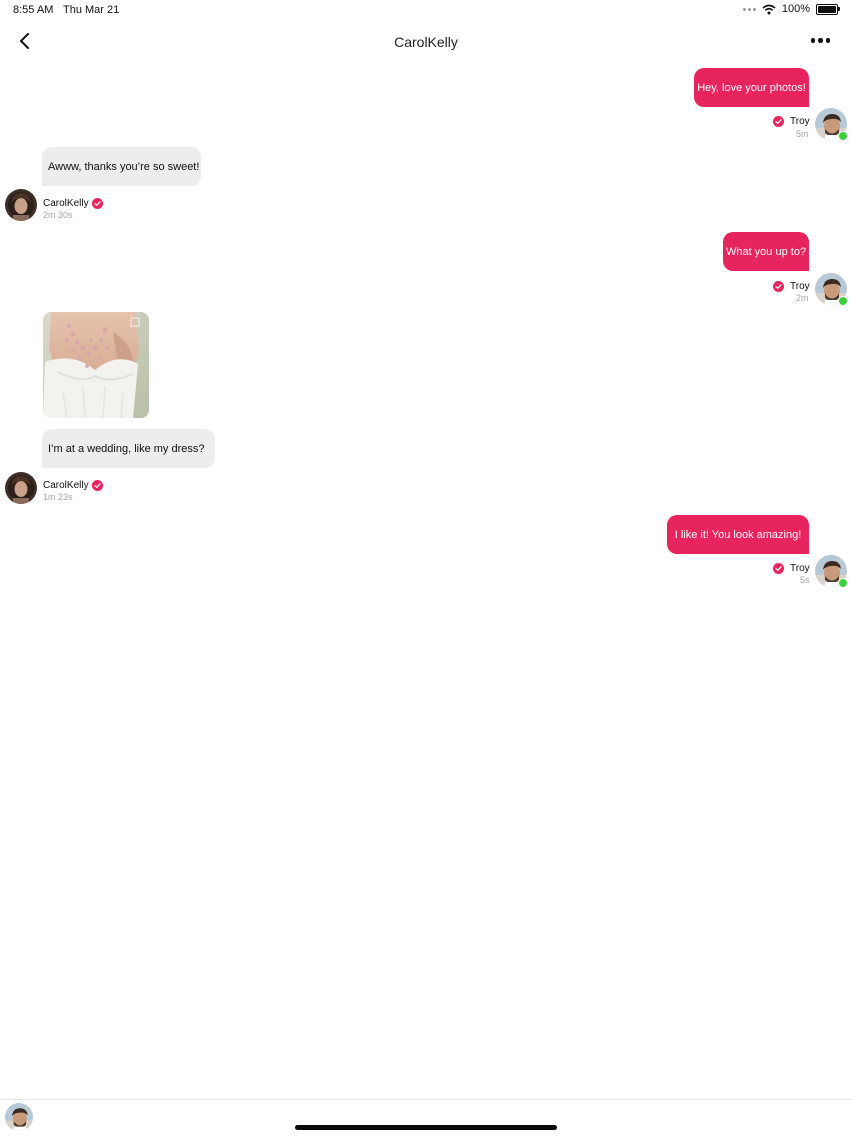  I want to click on multitasking-dots-icon, so click(749, 9).